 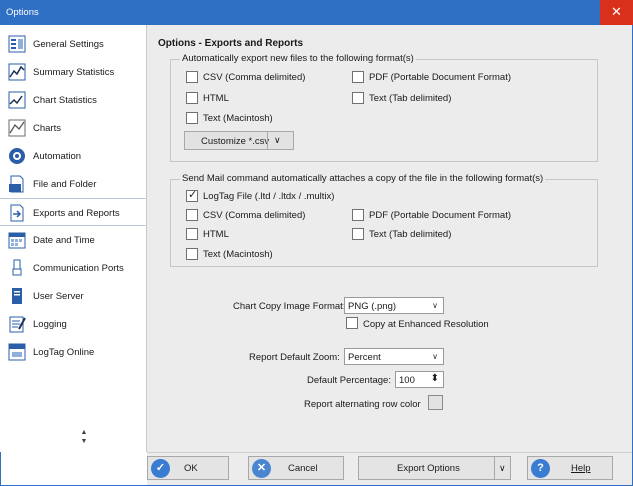 I want to click on mail-pdf-label: PDF (Portable Document Format), so click(x=440, y=215).